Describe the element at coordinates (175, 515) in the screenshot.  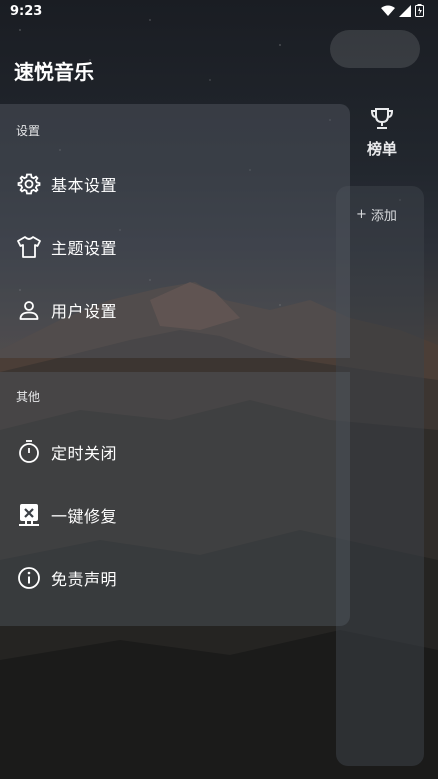
I see `menu-item-one-click-repair: 一键修复` at that location.